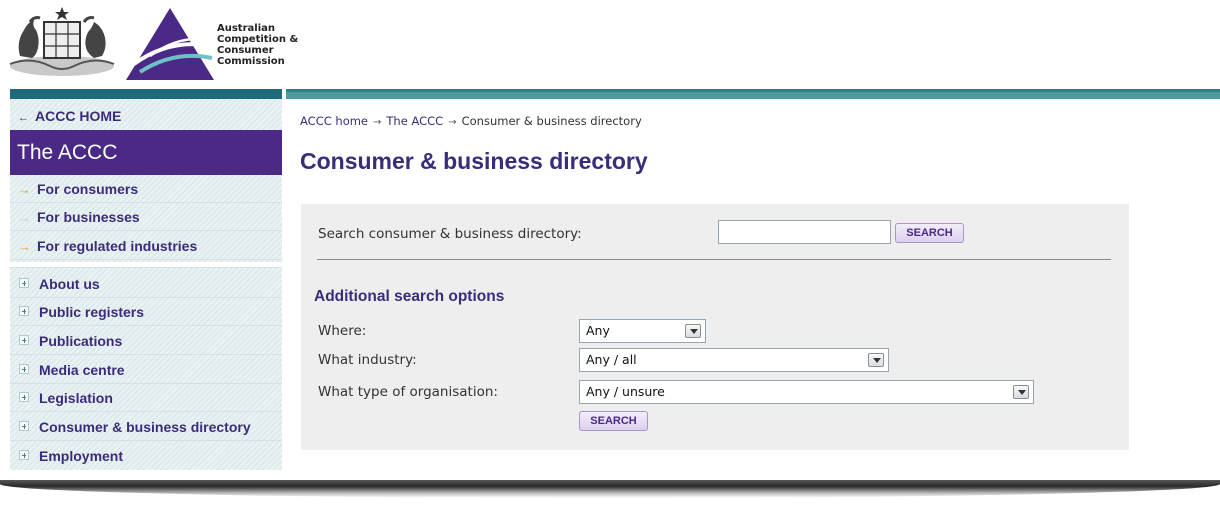 This screenshot has height=506, width=1220. Describe the element at coordinates (625, 391) in the screenshot. I see `organisation-type-select-value: Any / unsure` at that location.